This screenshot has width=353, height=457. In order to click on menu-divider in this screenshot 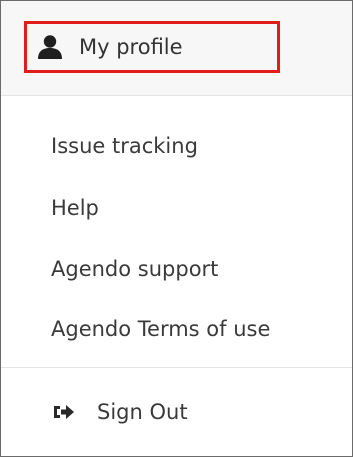, I will do `click(176, 367)`.